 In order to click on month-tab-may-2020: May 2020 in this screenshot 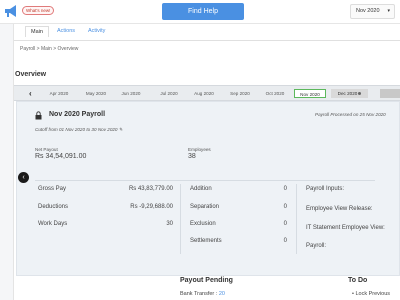, I will do `click(96, 93)`.